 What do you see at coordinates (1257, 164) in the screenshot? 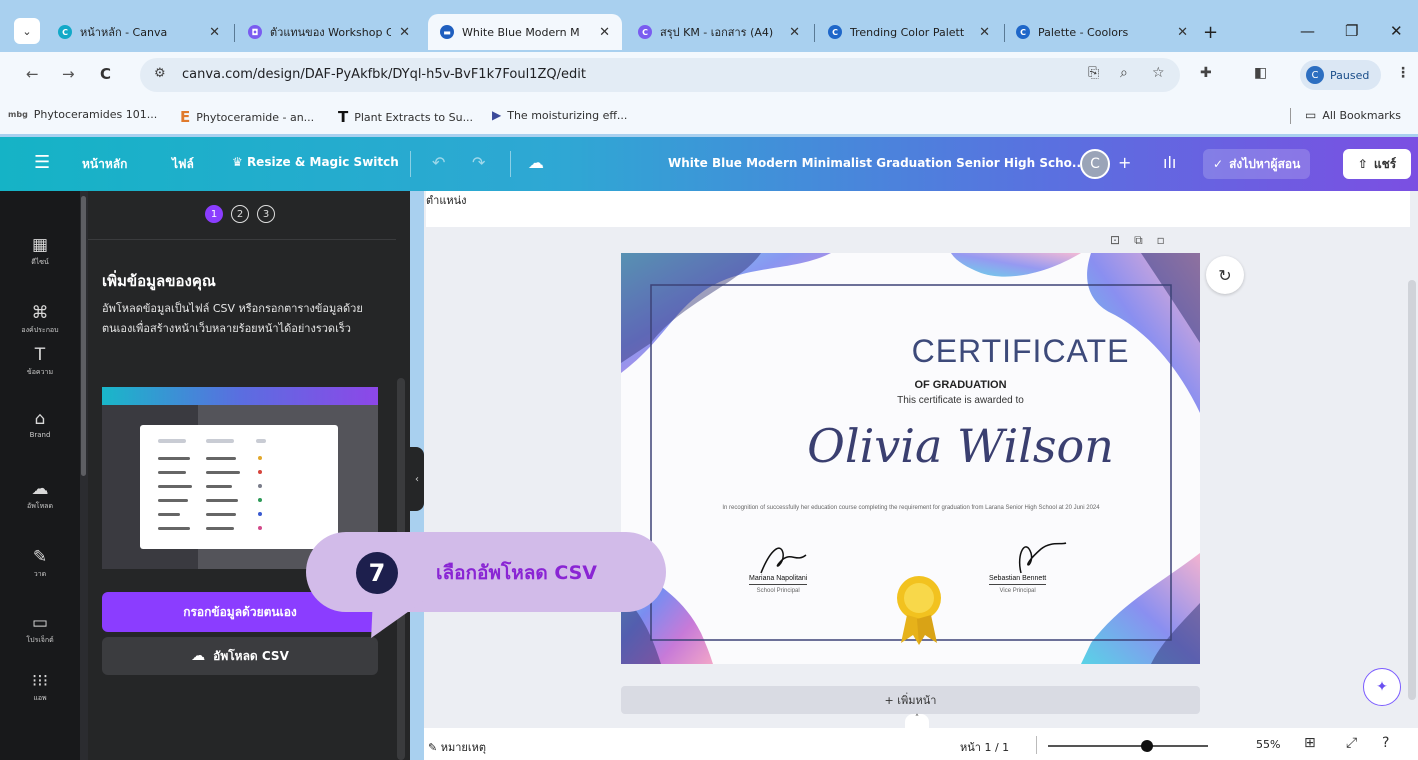
I see `submit-button: ✓ ส่งไปหาผู้สอน` at bounding box center [1257, 164].